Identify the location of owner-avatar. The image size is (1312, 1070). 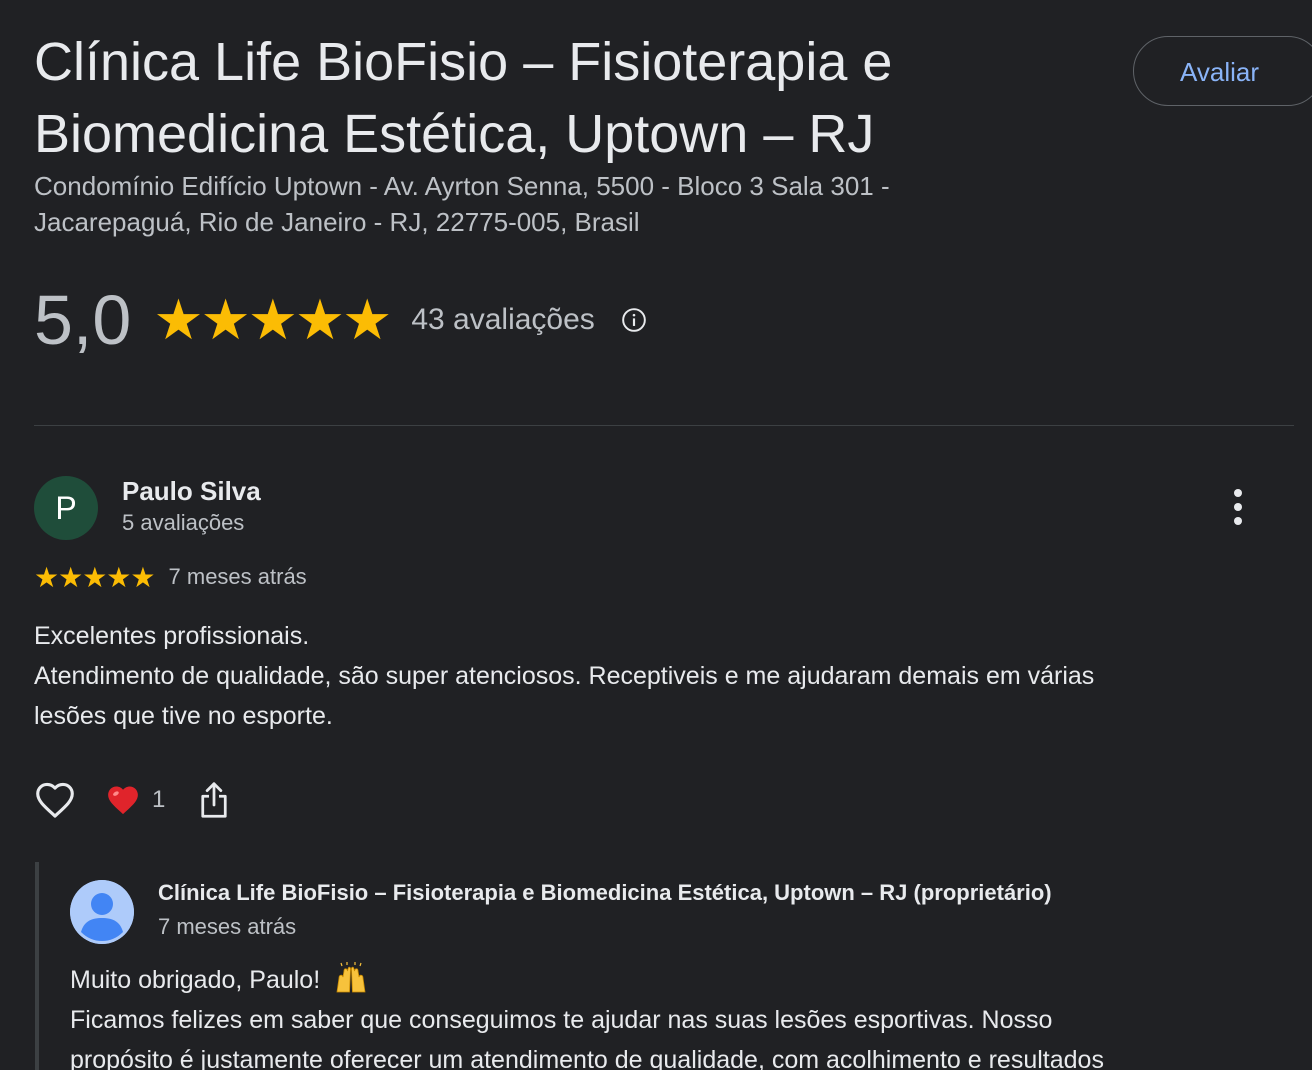
(102, 912).